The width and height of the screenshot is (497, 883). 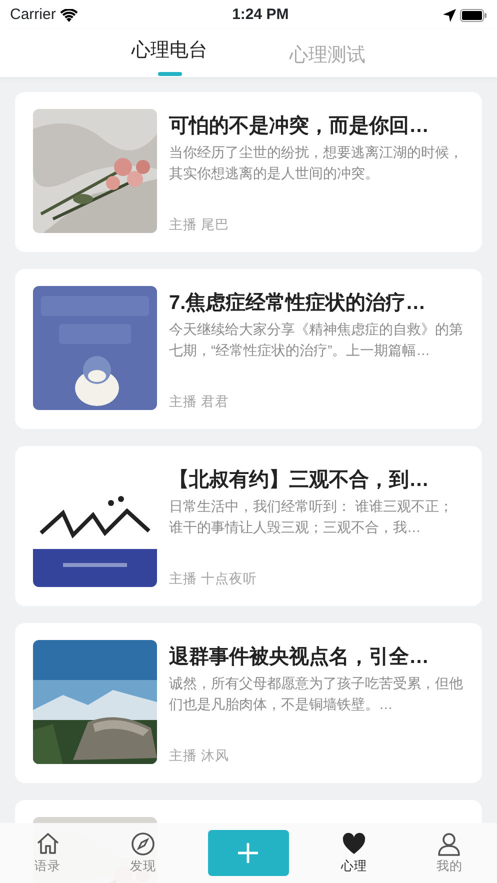 What do you see at coordinates (449, 843) in the screenshot?
I see `person-icon` at bounding box center [449, 843].